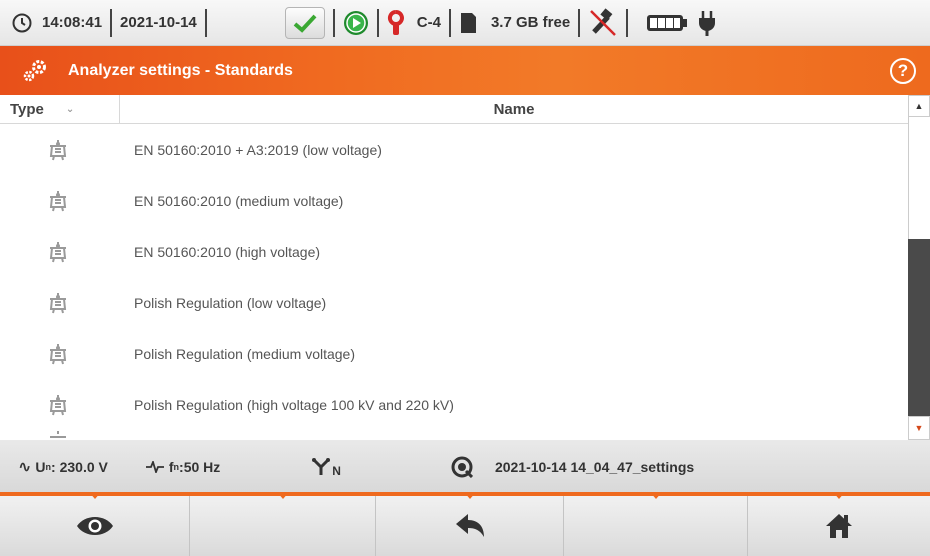  I want to click on page-title: Analyzer settings - Standards, so click(180, 70).